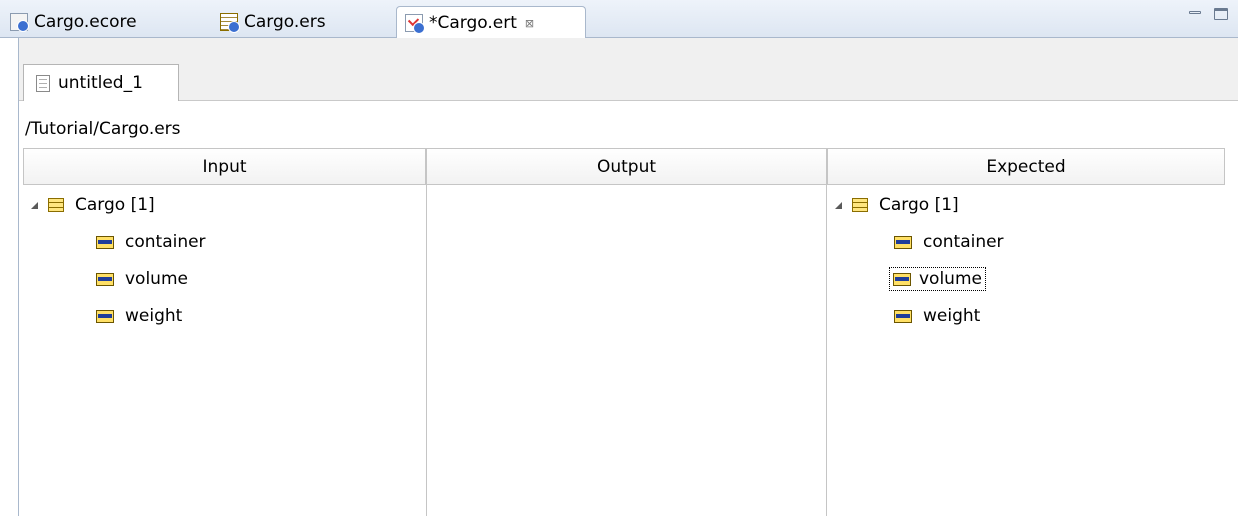 The height and width of the screenshot is (516, 1238). I want to click on minimize-icon, so click(1195, 14).